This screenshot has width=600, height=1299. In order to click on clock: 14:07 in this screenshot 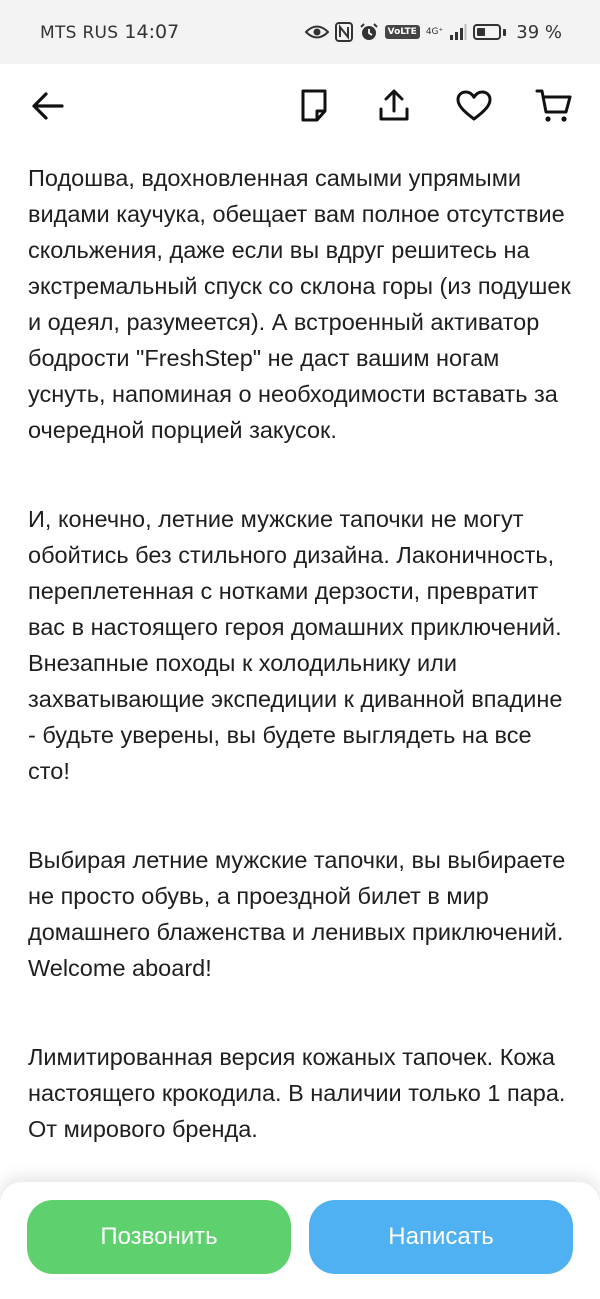, I will do `click(152, 32)`.